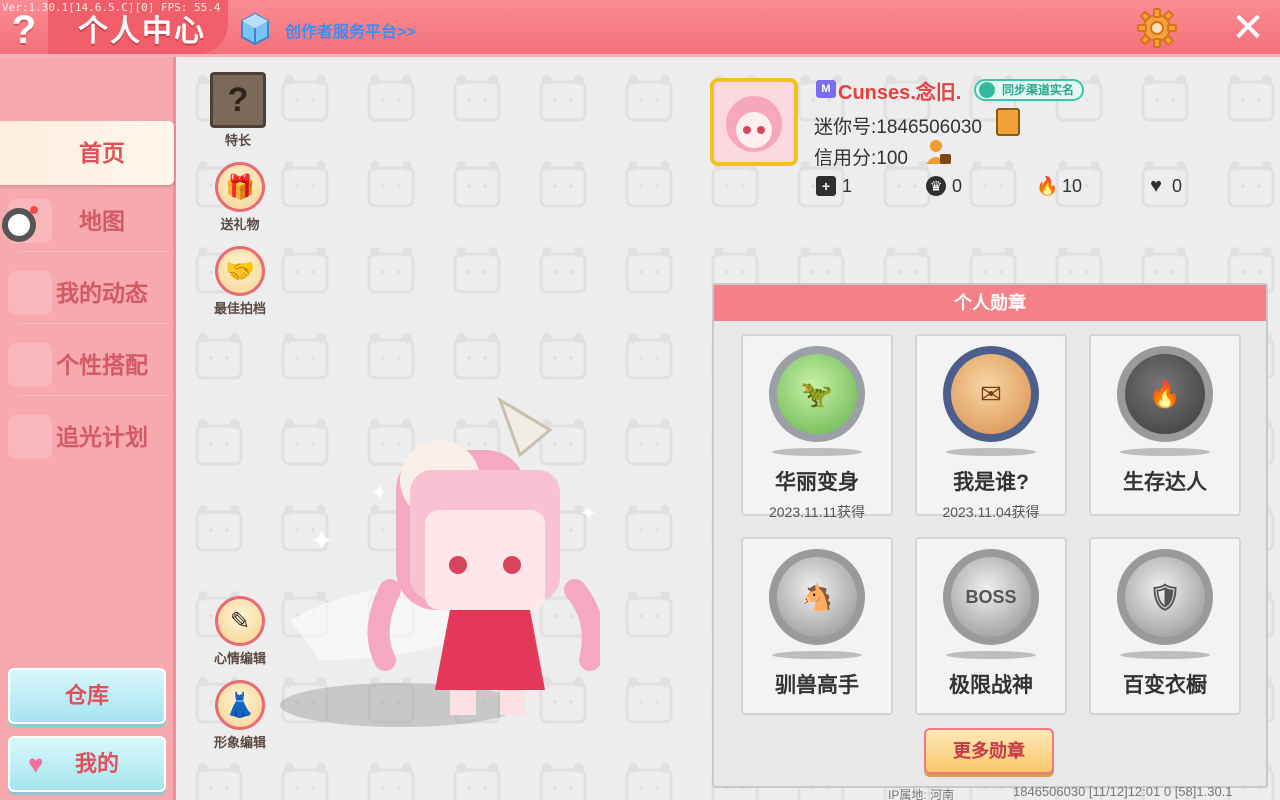 The width and height of the screenshot is (1280, 800). I want to click on stat-likes-value: 0, so click(1177, 185).